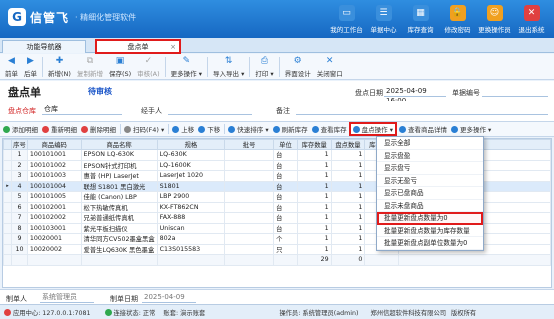 This screenshot has width=554, height=319. What do you see at coordinates (119, 155) in the screenshot?
I see `cell-name: EPSON LQ-630K` at bounding box center [119, 155].